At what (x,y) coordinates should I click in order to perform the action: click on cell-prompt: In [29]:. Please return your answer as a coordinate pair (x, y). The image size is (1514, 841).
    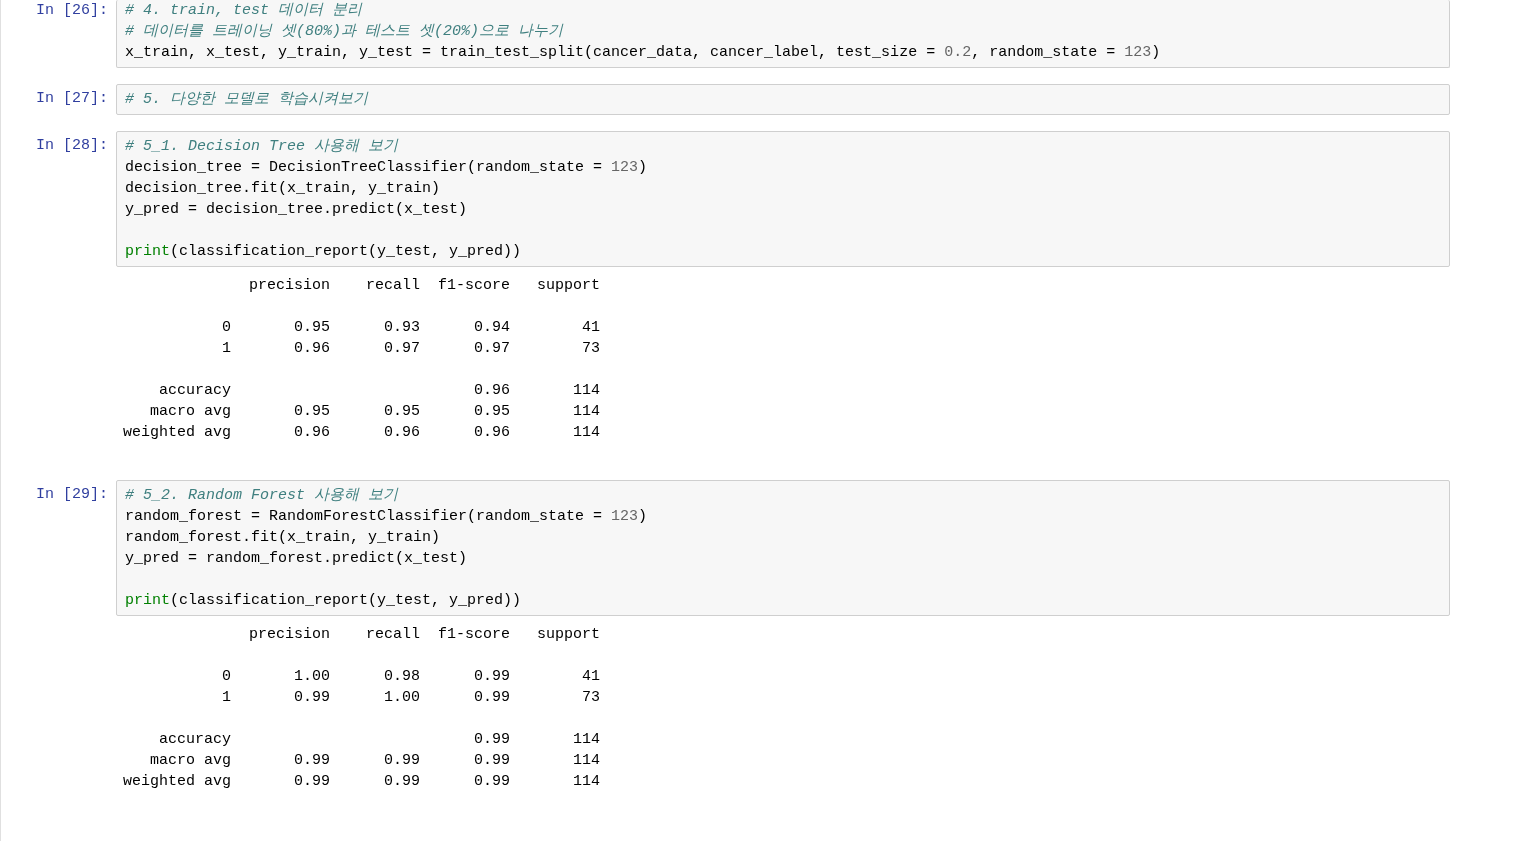
    Looking at the image, I should click on (72, 494).